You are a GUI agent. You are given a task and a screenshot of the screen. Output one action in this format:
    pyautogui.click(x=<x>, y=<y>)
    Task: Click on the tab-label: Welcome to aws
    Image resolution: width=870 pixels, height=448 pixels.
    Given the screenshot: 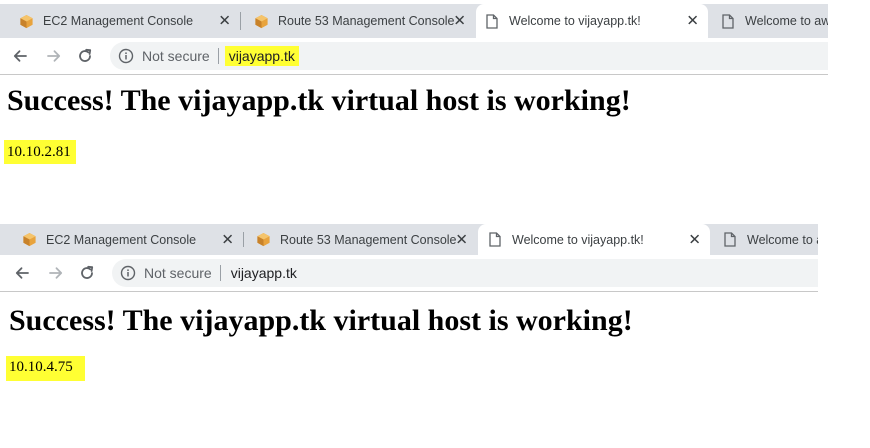 What is the action you would take?
    pyautogui.click(x=786, y=21)
    